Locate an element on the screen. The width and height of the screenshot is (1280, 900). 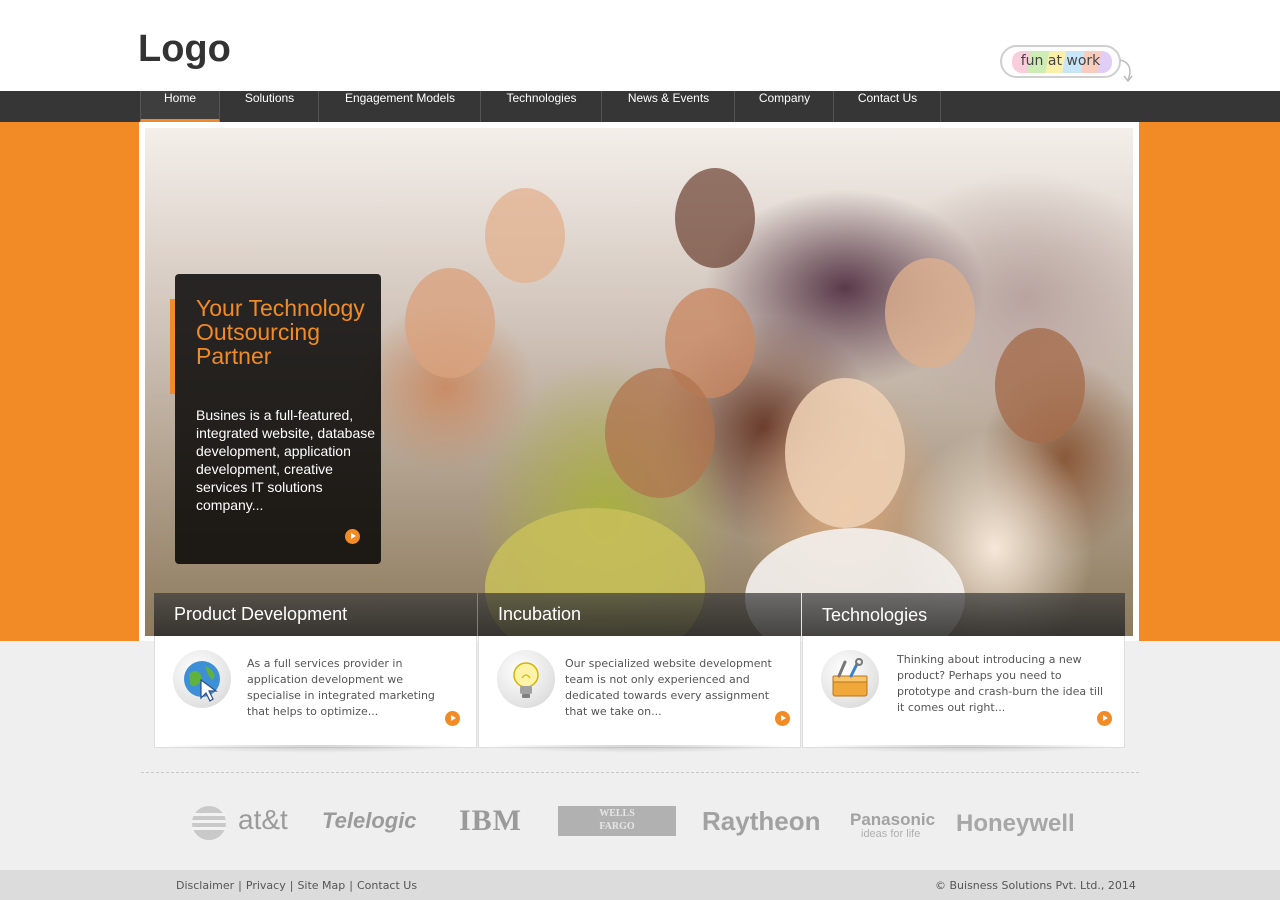
client-logo-raytheon: Raytheon is located at coordinates (761, 821).